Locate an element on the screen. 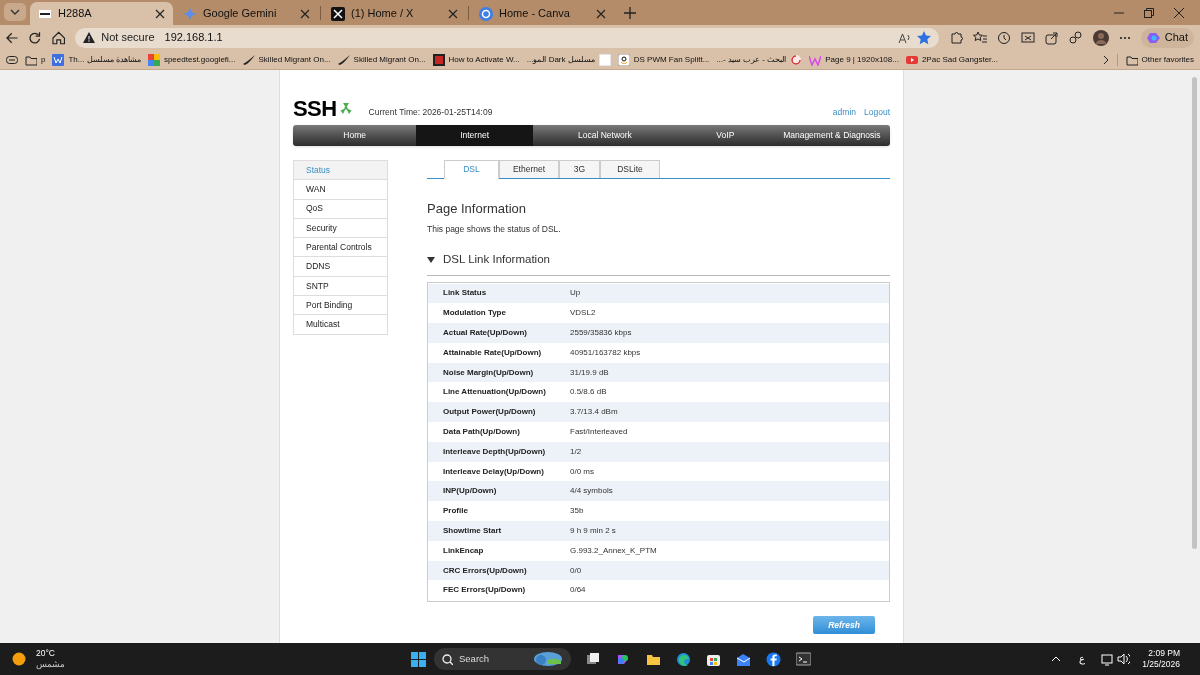 The height and width of the screenshot is (675, 1200). nav-tab: Home is located at coordinates (355, 135).